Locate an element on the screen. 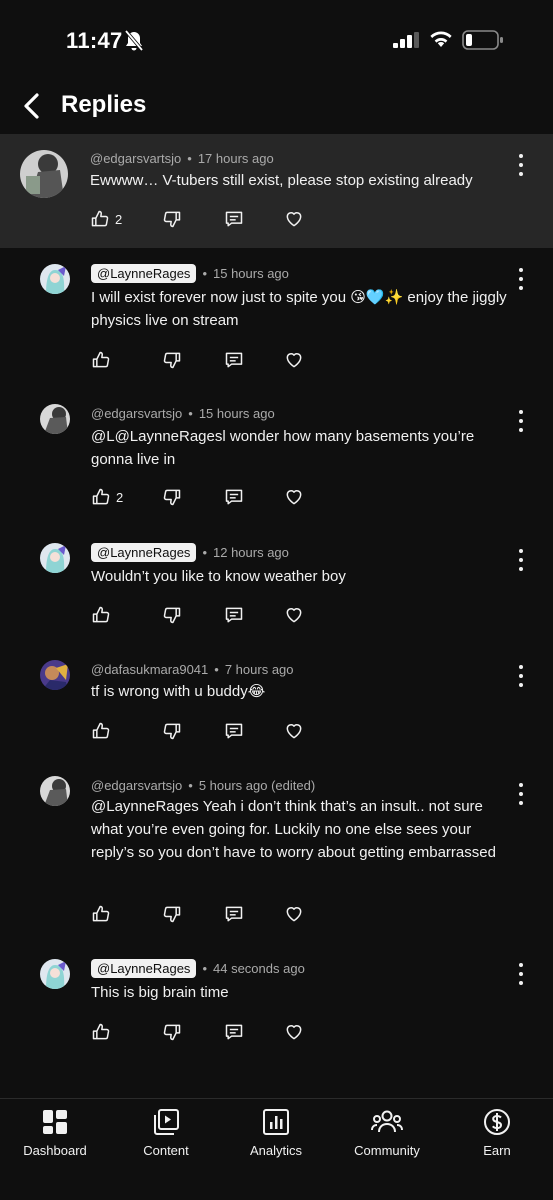 This screenshot has width=553, height=1200. author-handle: @dafasukmara9041 is located at coordinates (149, 669).